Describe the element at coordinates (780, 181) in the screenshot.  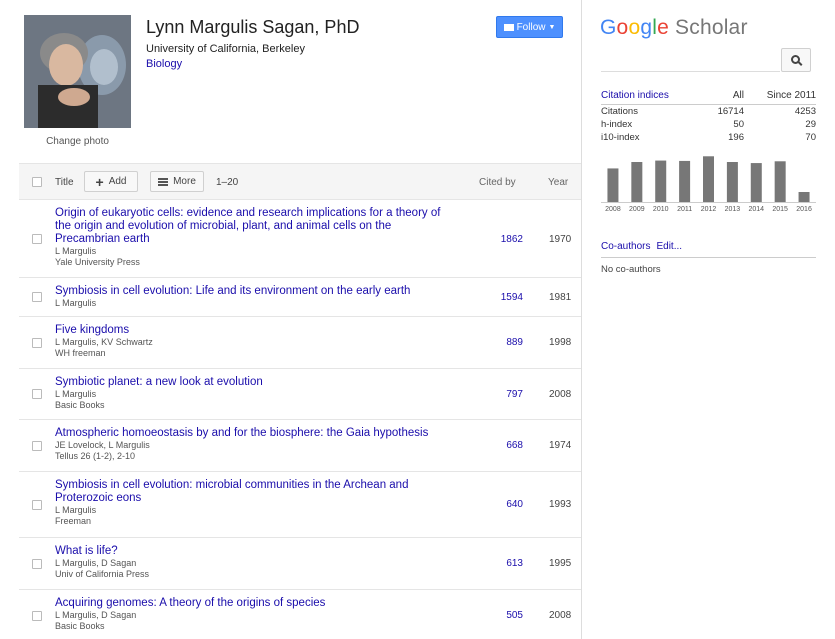
I see `histogram-bar-2015` at that location.